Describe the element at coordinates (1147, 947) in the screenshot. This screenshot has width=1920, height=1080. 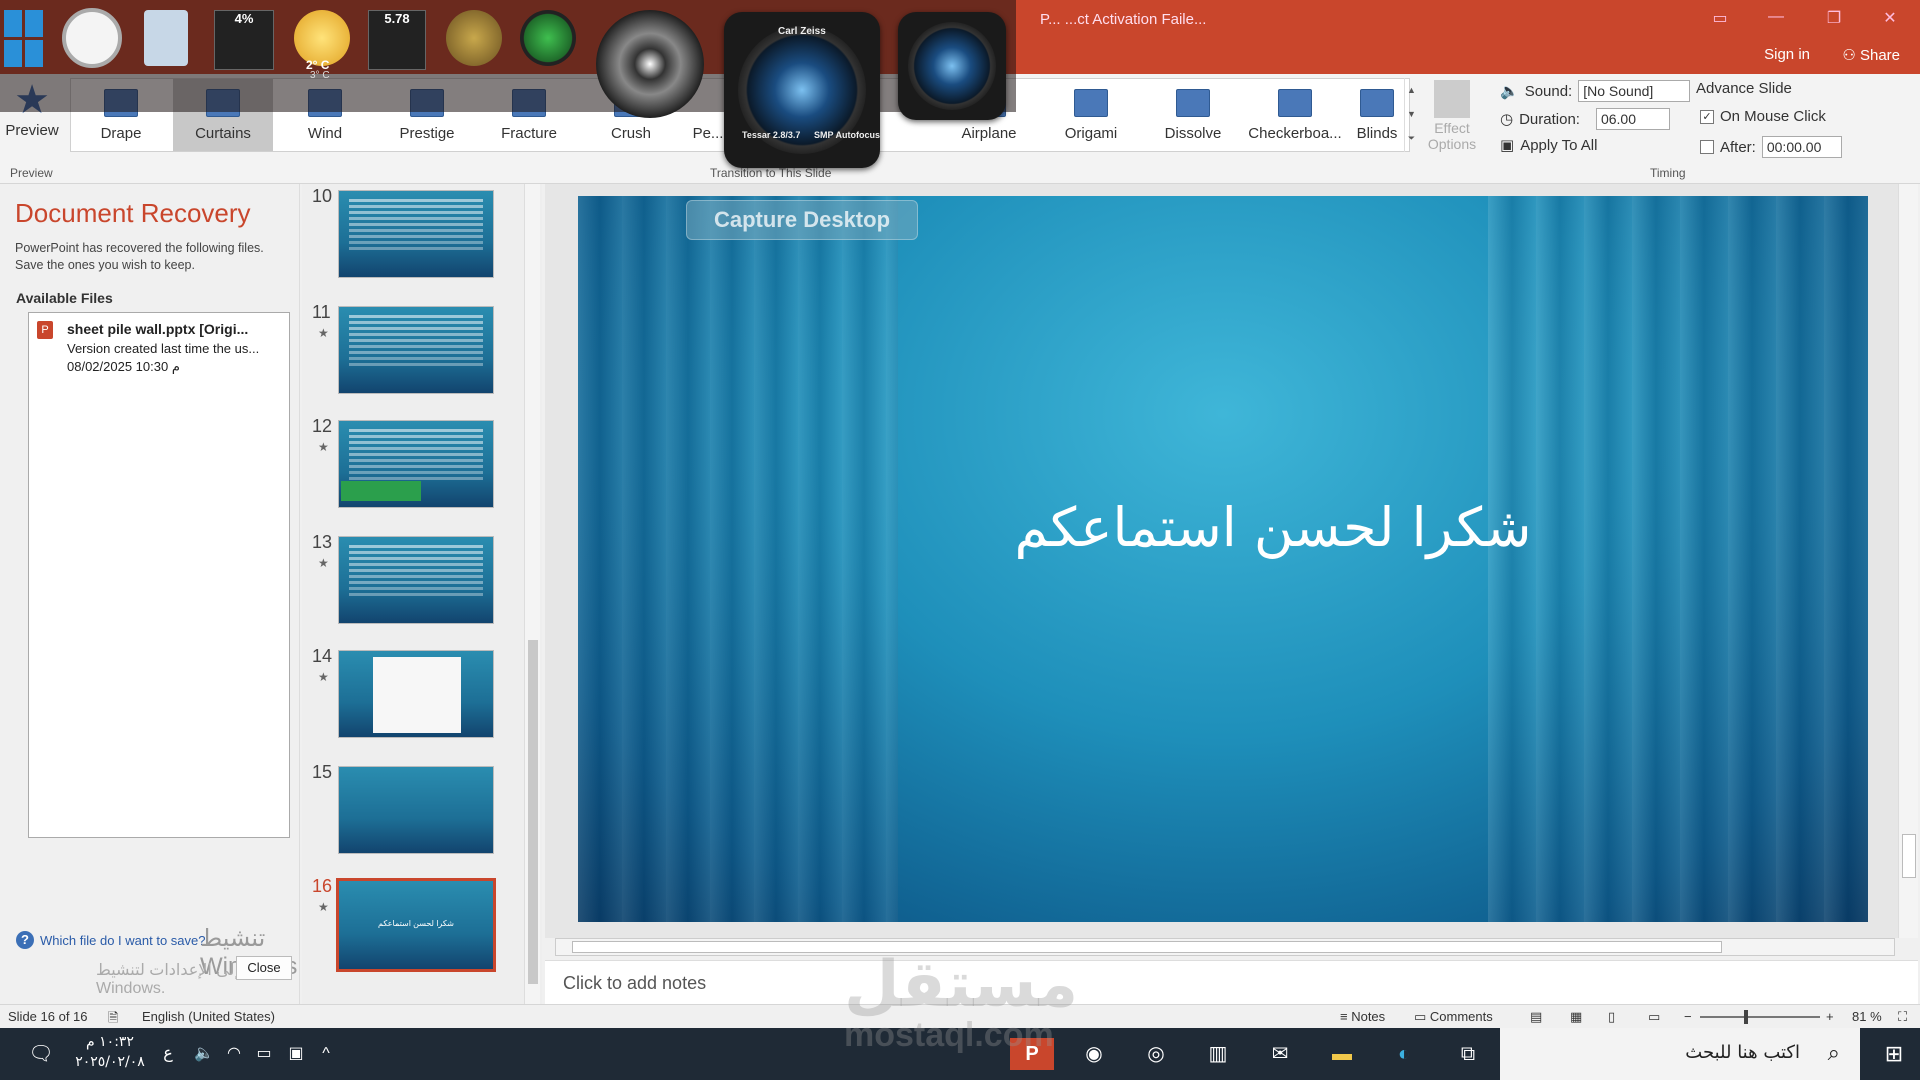
I see `horizontal-scroll-thumb` at that location.